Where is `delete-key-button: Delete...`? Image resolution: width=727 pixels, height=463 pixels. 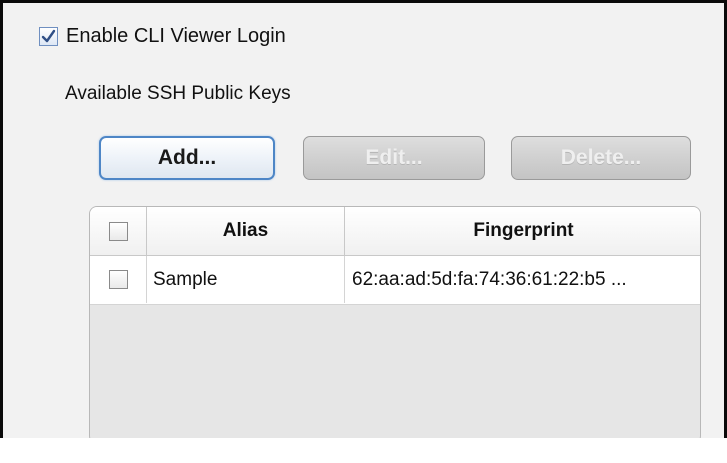
delete-key-button: Delete... is located at coordinates (601, 158).